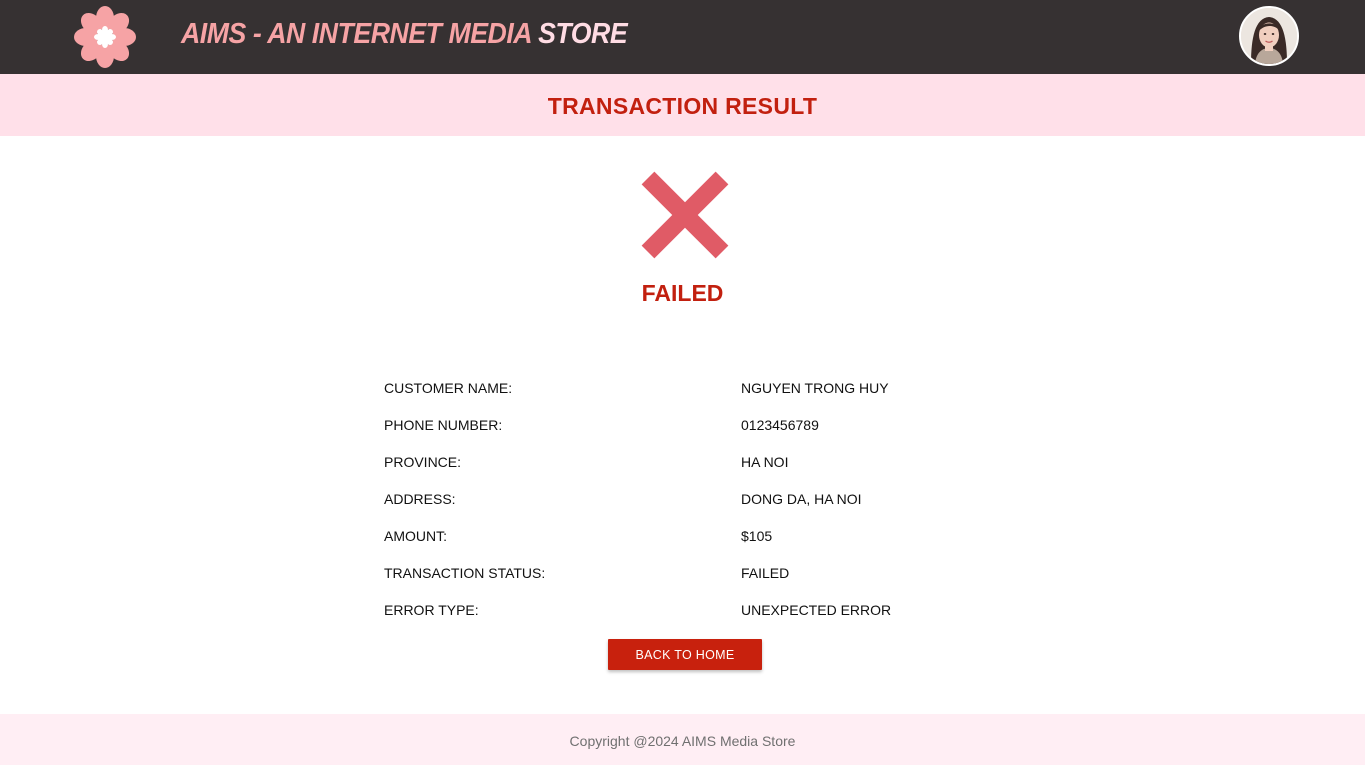  What do you see at coordinates (465, 573) in the screenshot?
I see `transaction-status-label: TRANSACTION STATUS:` at bounding box center [465, 573].